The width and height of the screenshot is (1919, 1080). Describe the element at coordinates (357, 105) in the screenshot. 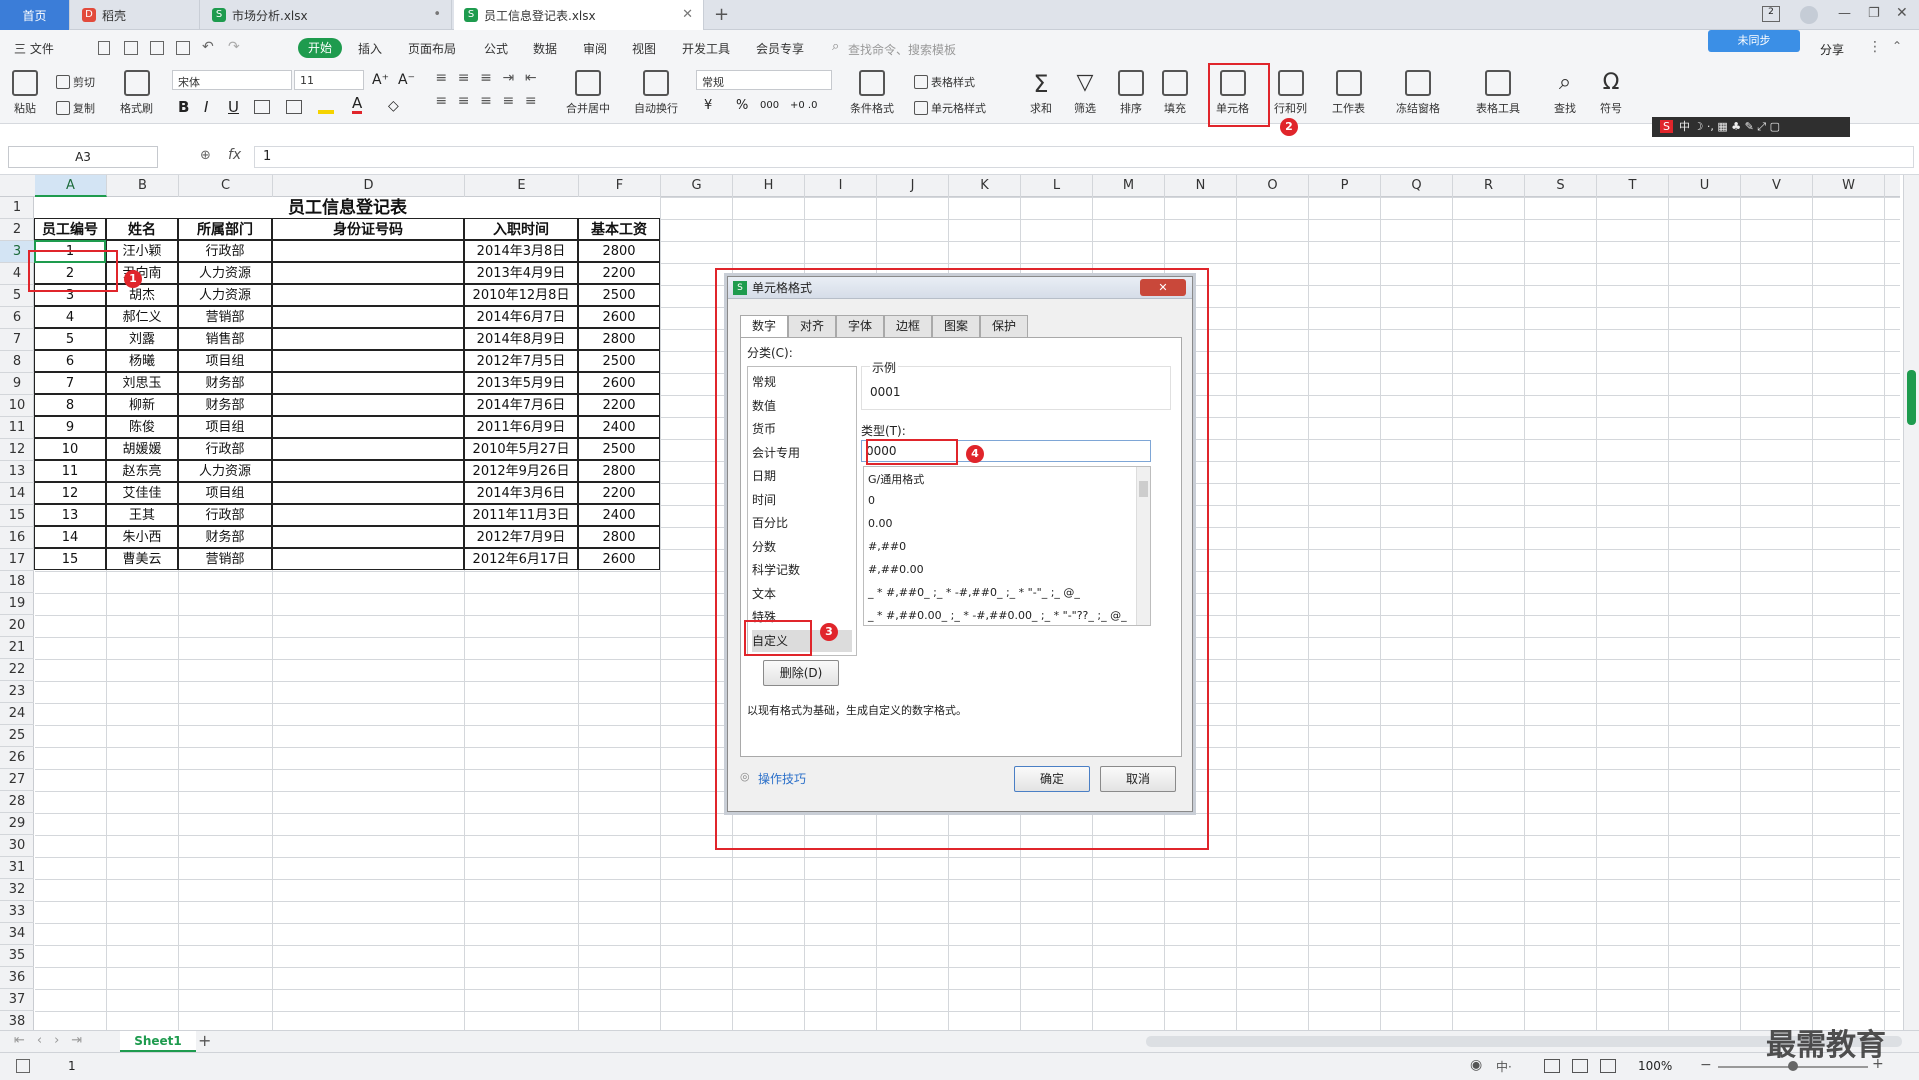

I see `font-color-icon: A` at that location.